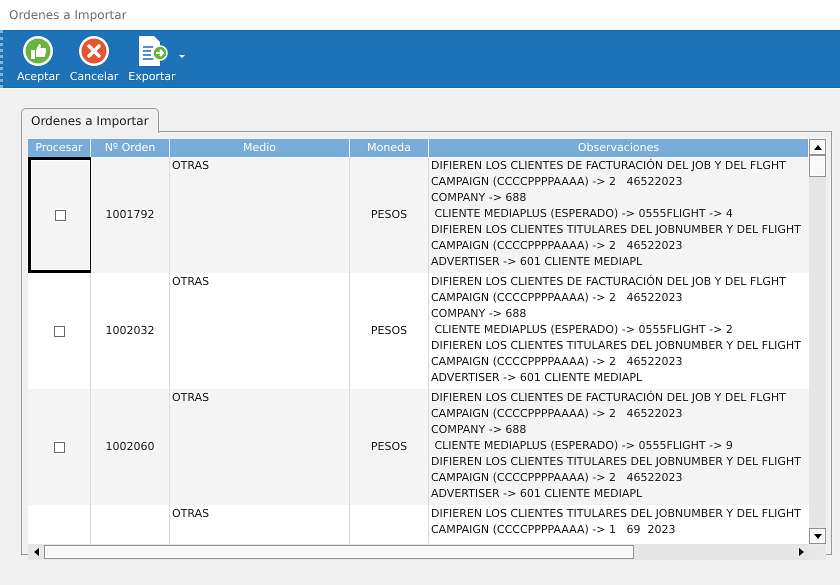 The width and height of the screenshot is (840, 585). I want to click on toolbar-button: Aceptar, so click(38, 59).